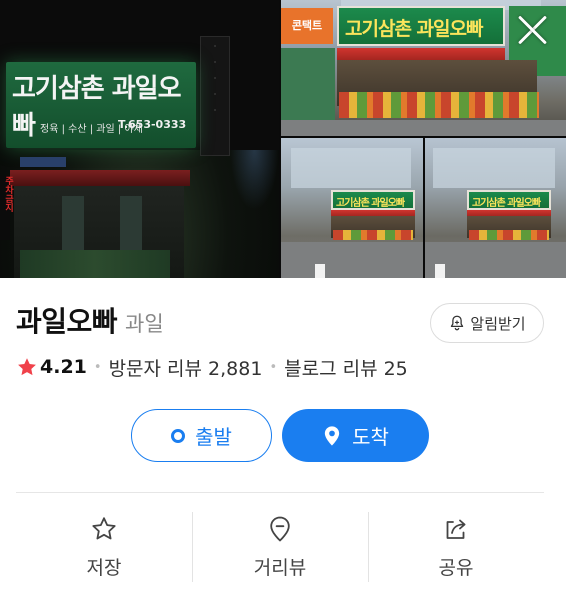  I want to click on street-view-button: 거리뷰, so click(280, 547).